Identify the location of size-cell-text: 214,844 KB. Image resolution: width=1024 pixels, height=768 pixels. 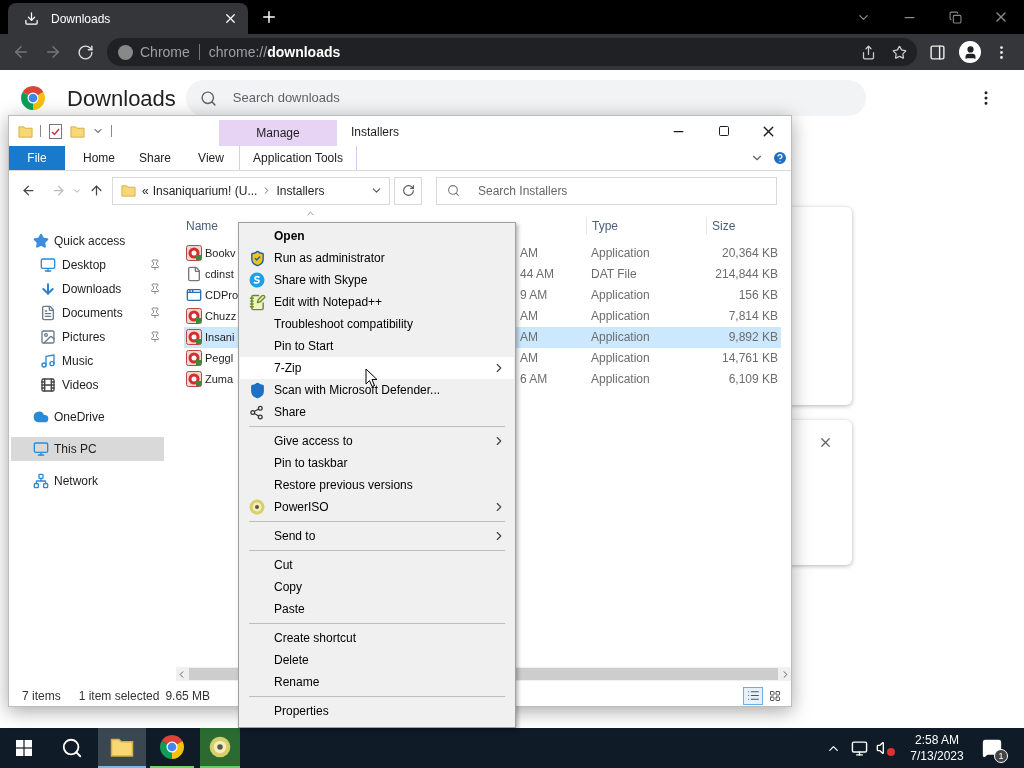
(746, 275).